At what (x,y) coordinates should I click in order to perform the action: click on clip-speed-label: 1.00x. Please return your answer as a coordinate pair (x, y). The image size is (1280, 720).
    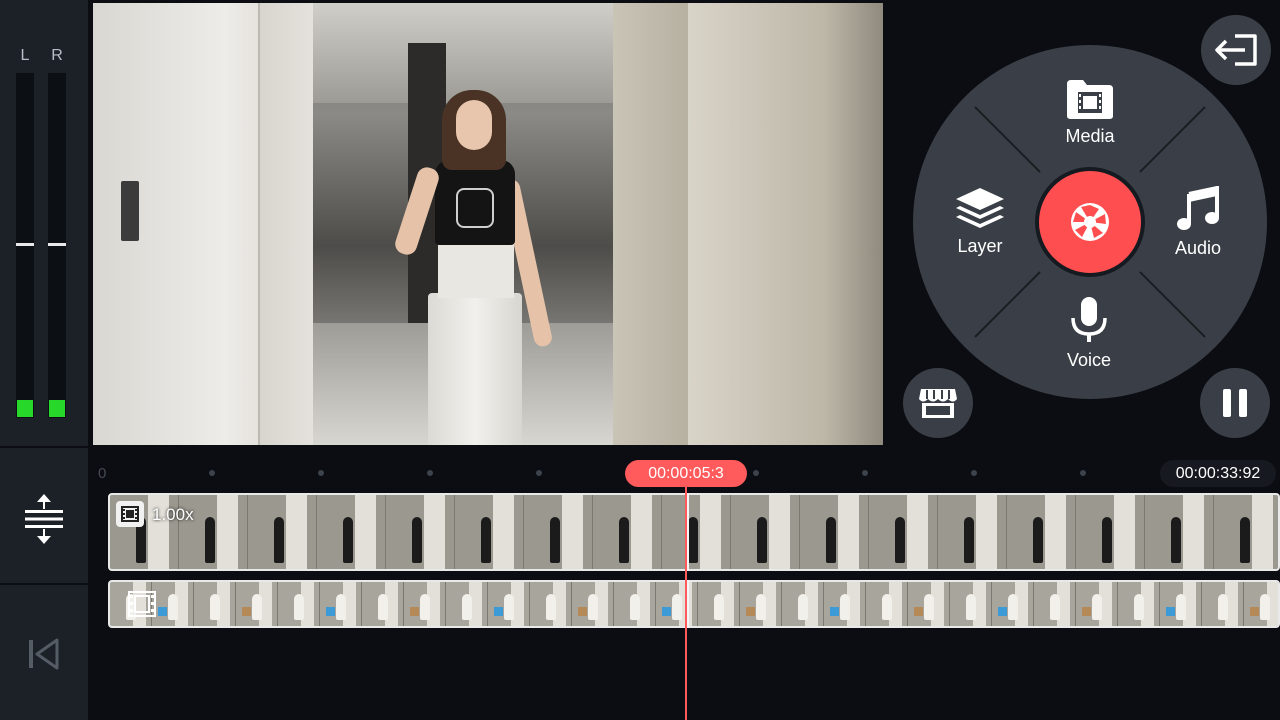
    Looking at the image, I should click on (173, 514).